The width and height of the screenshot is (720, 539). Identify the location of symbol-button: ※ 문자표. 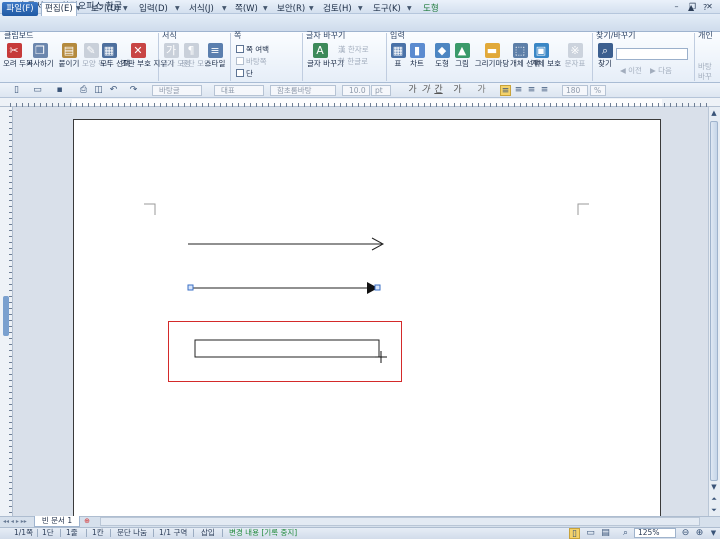
(575, 62).